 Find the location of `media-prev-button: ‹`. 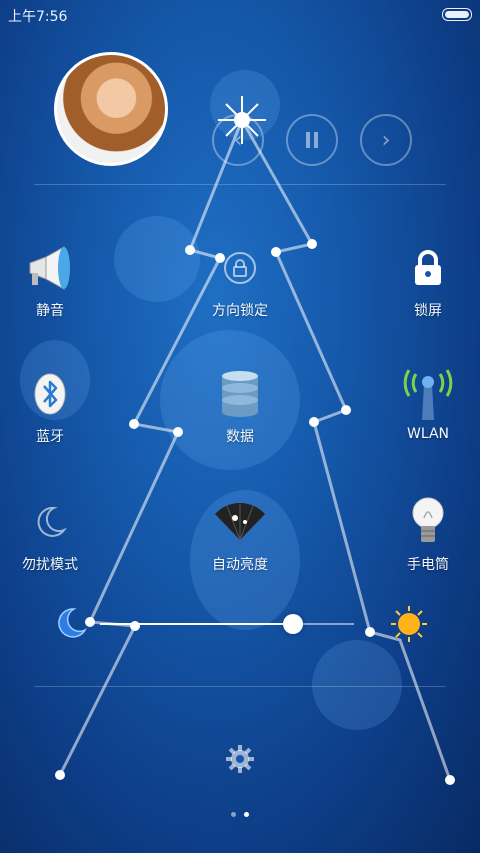

media-prev-button: ‹ is located at coordinates (238, 140).